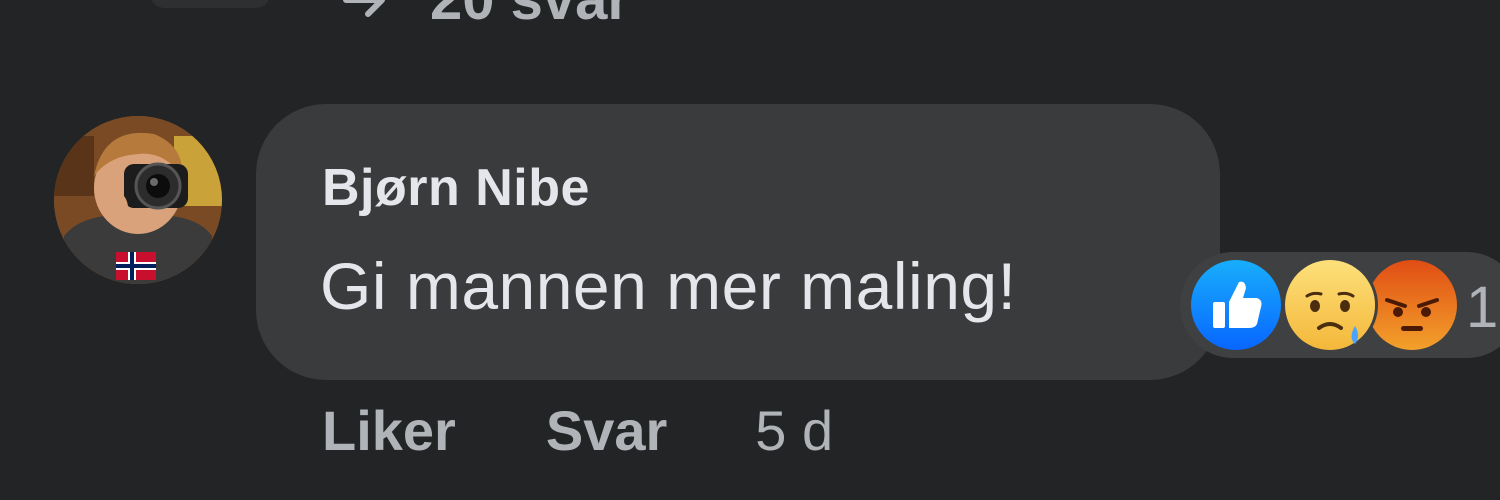 The width and height of the screenshot is (1500, 500). What do you see at coordinates (530, 16) in the screenshot?
I see `replies-count-label: 20 svar` at bounding box center [530, 16].